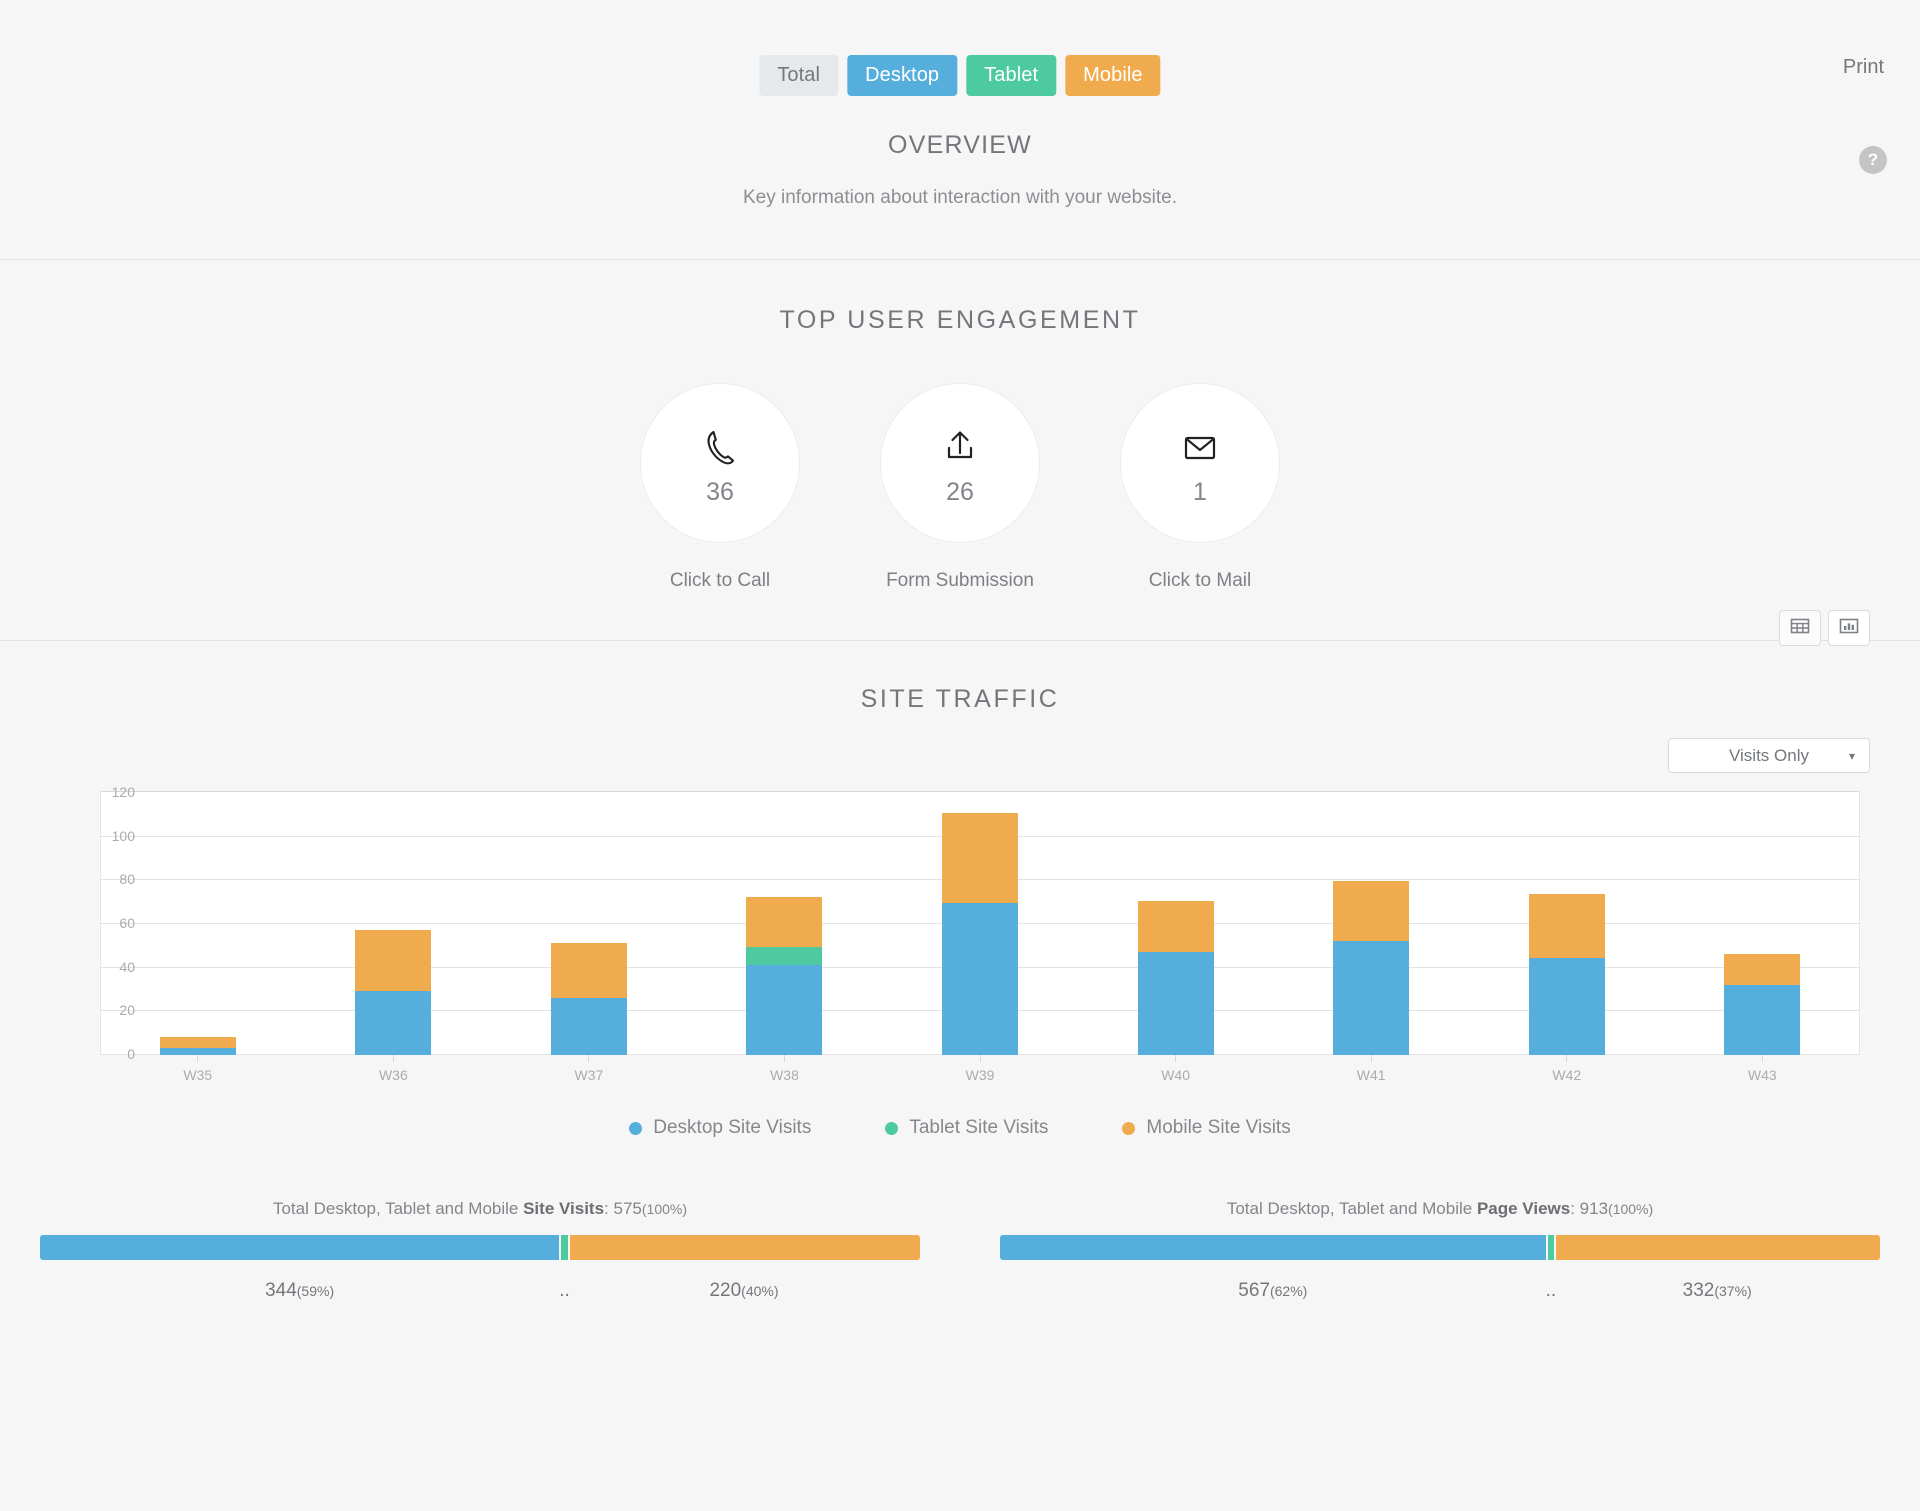  I want to click on chart-bar-group: W41, so click(1371, 937).